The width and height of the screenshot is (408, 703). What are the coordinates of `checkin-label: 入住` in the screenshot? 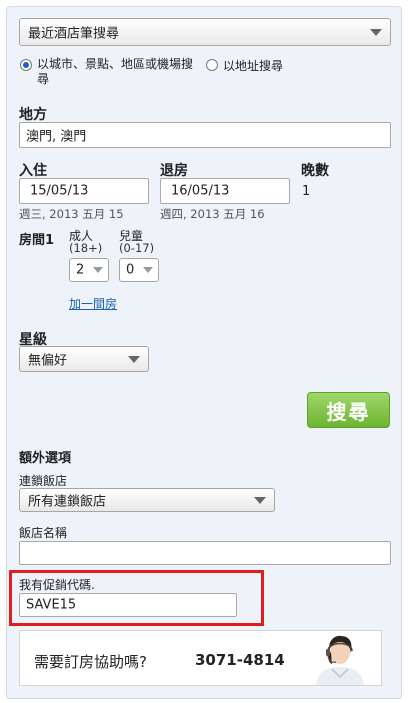 It's located at (33, 171).